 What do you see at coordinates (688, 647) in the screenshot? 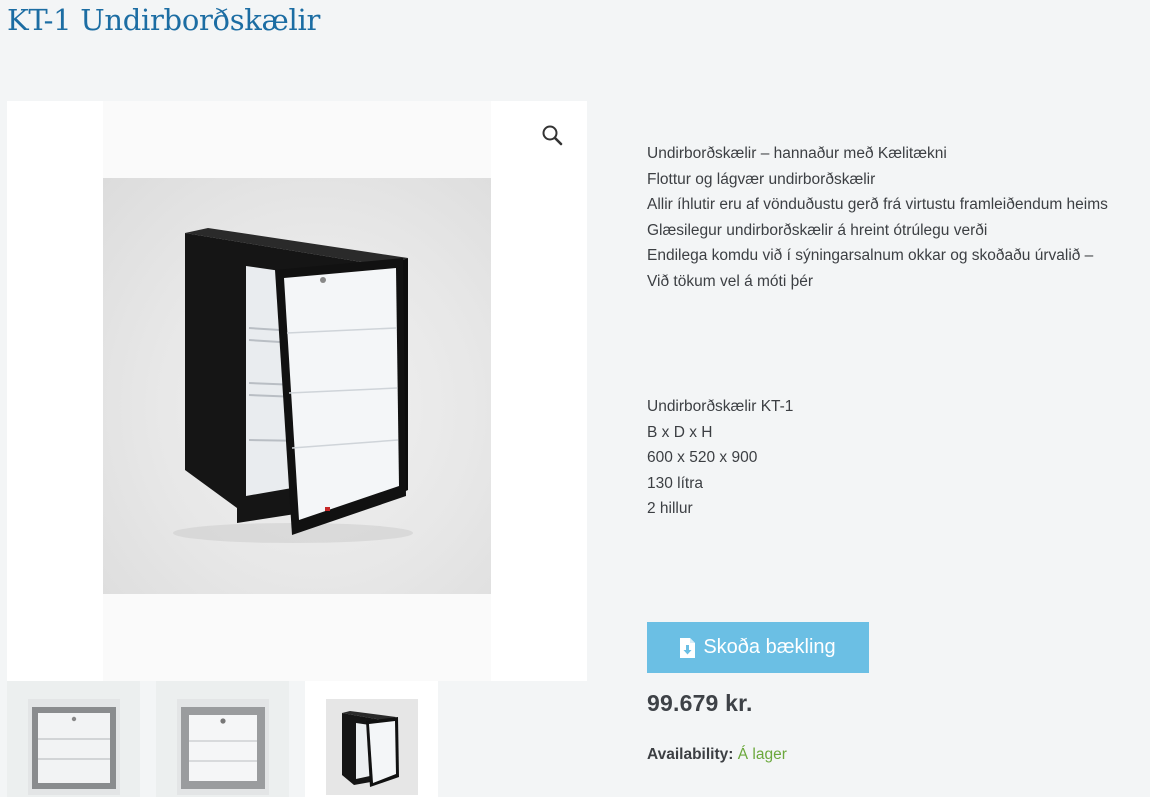
I see `file-download-icon` at bounding box center [688, 647].